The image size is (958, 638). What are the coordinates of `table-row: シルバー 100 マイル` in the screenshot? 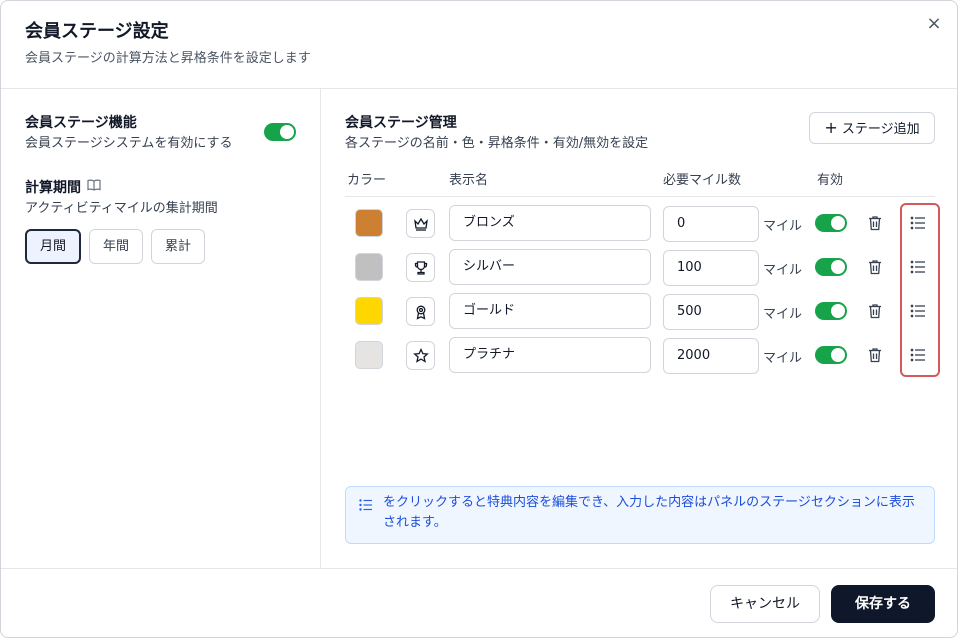 It's located at (639, 272).